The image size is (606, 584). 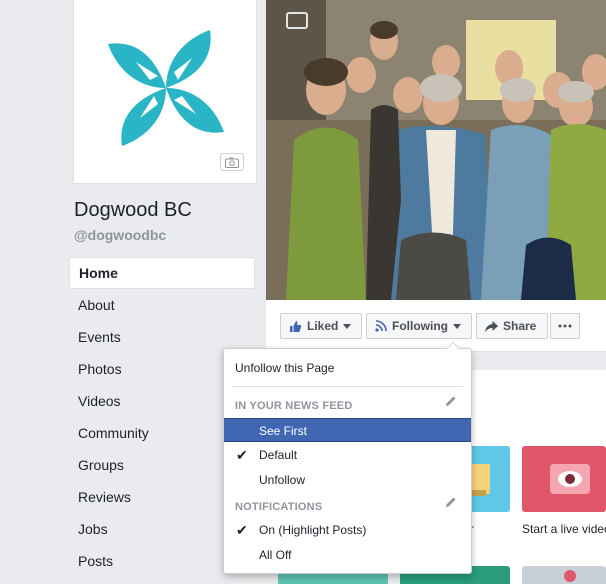 I want to click on share-arrow-icon, so click(x=491, y=326).